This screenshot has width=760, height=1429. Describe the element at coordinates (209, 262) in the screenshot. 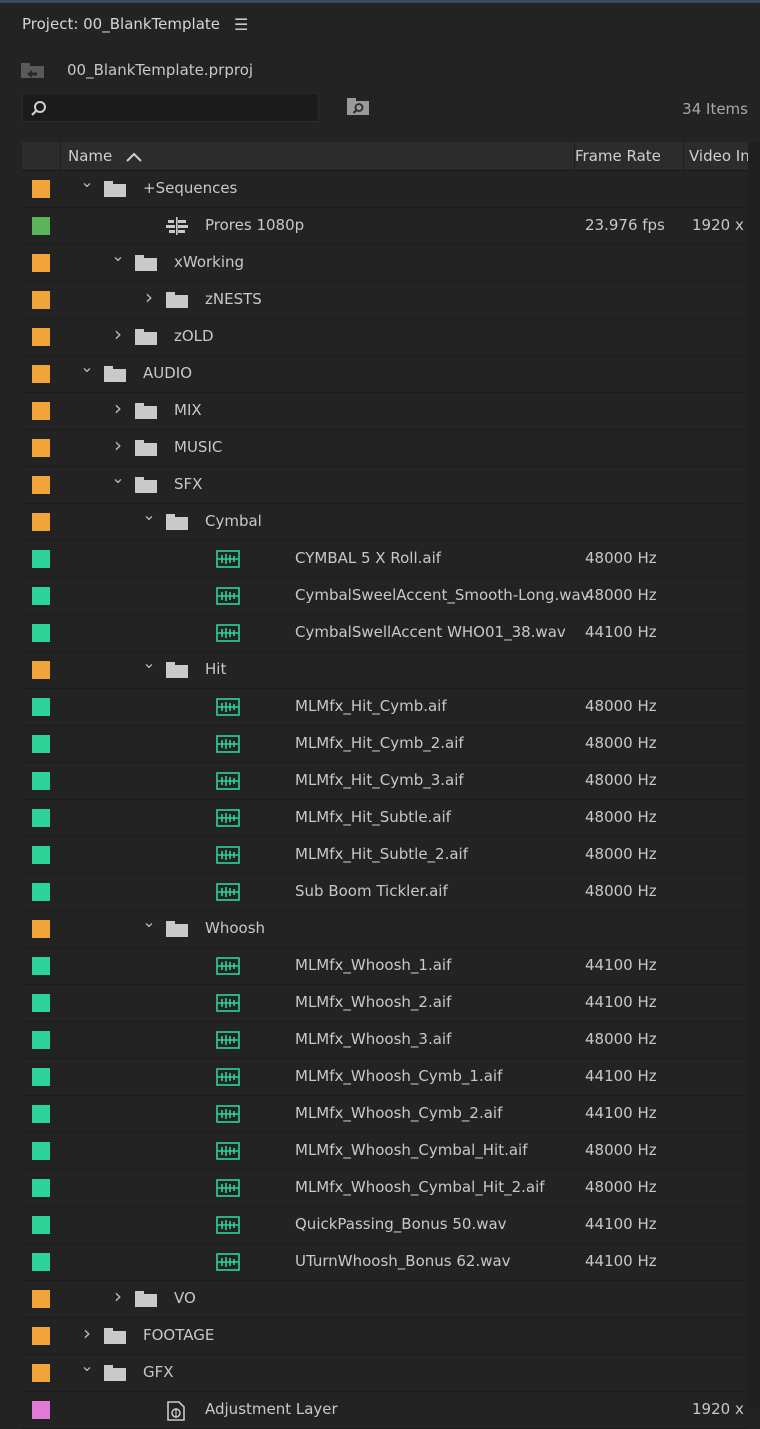

I see `item-name: xWorking` at that location.